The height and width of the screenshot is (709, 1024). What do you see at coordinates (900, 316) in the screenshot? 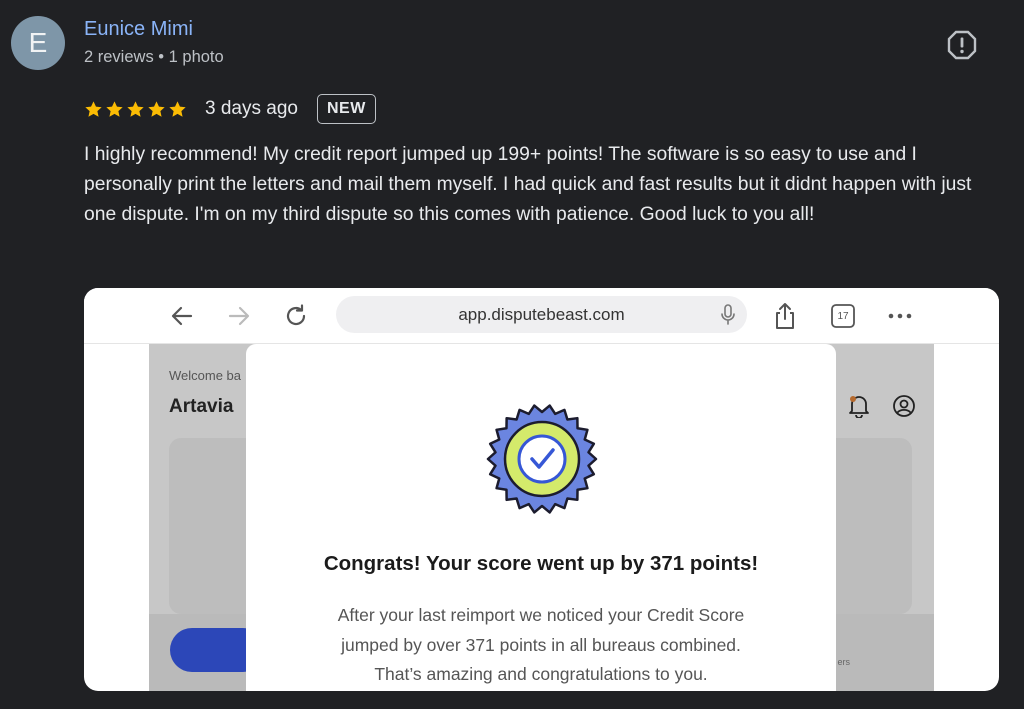
I see `more-options-icon` at bounding box center [900, 316].